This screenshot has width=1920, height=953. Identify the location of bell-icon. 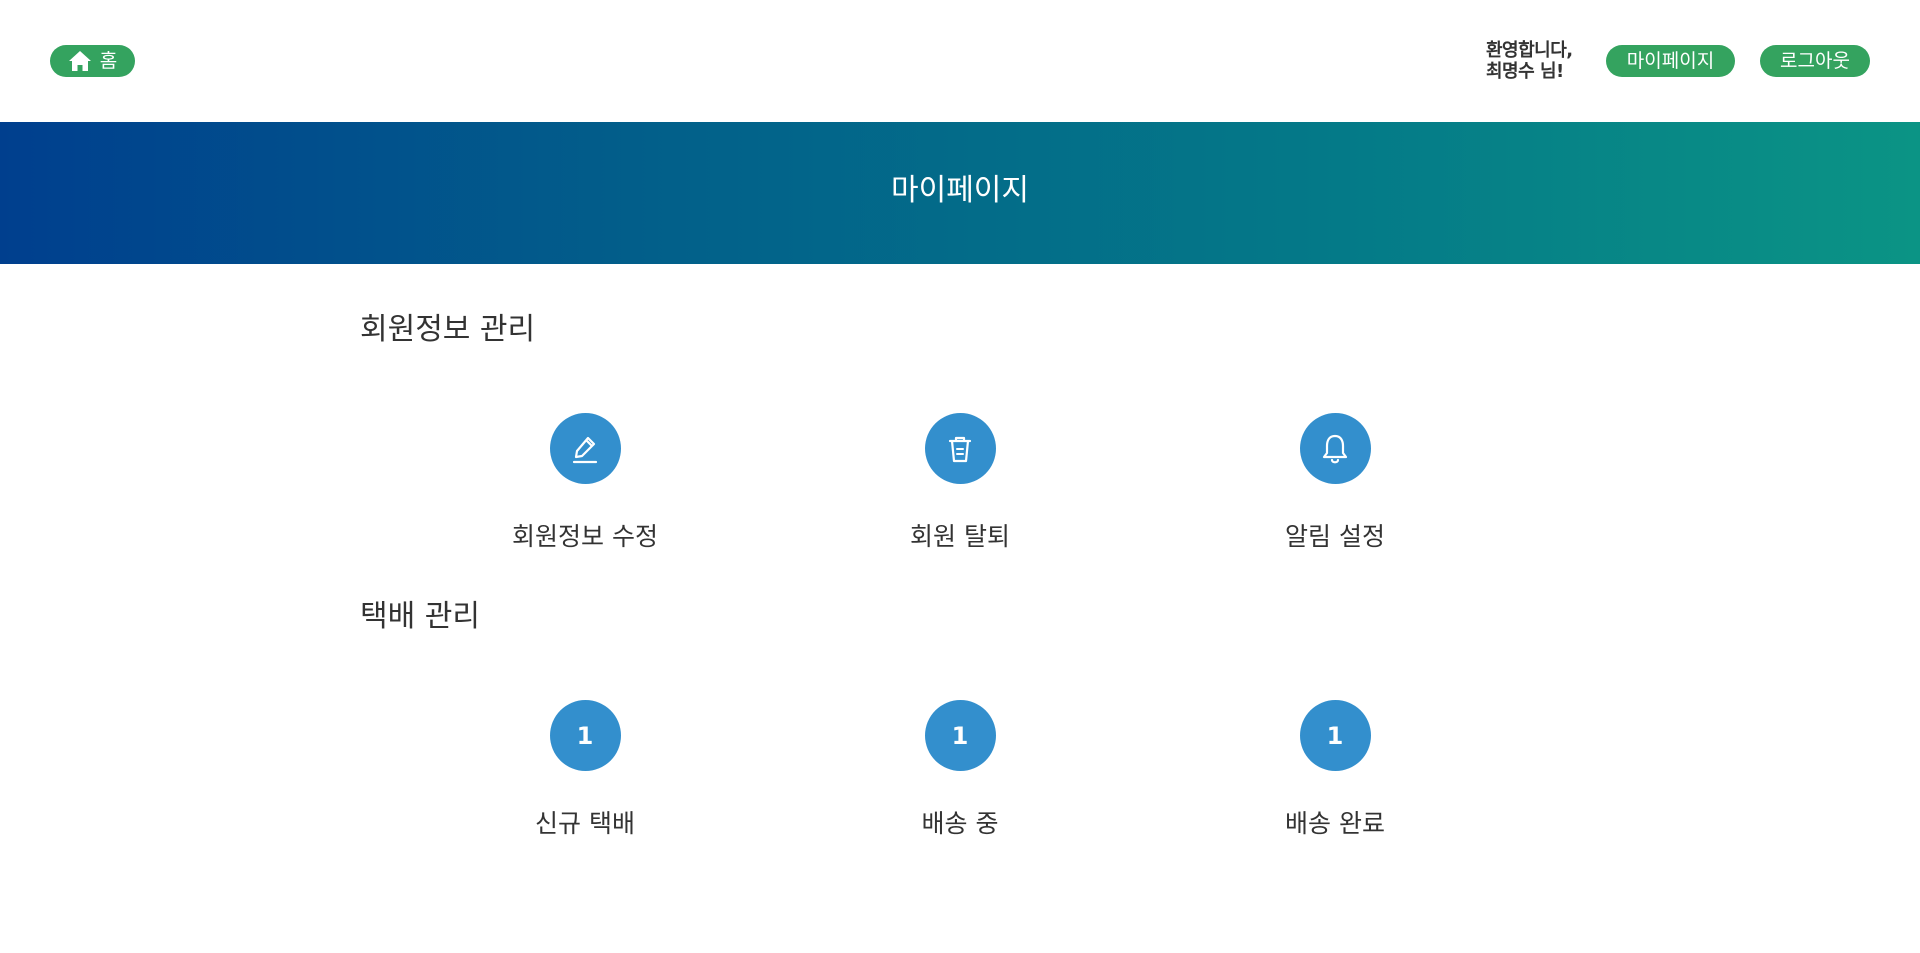
(1335, 448).